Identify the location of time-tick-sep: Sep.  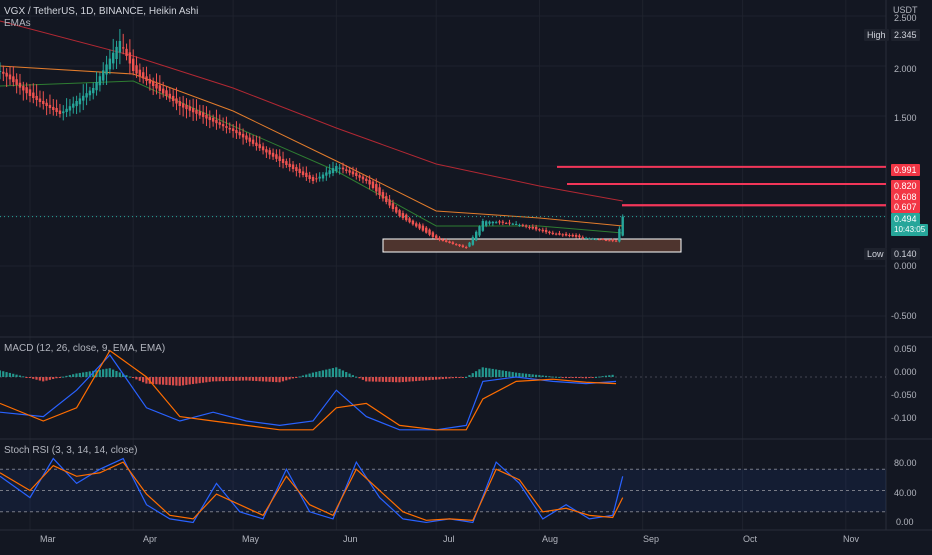
(651, 539).